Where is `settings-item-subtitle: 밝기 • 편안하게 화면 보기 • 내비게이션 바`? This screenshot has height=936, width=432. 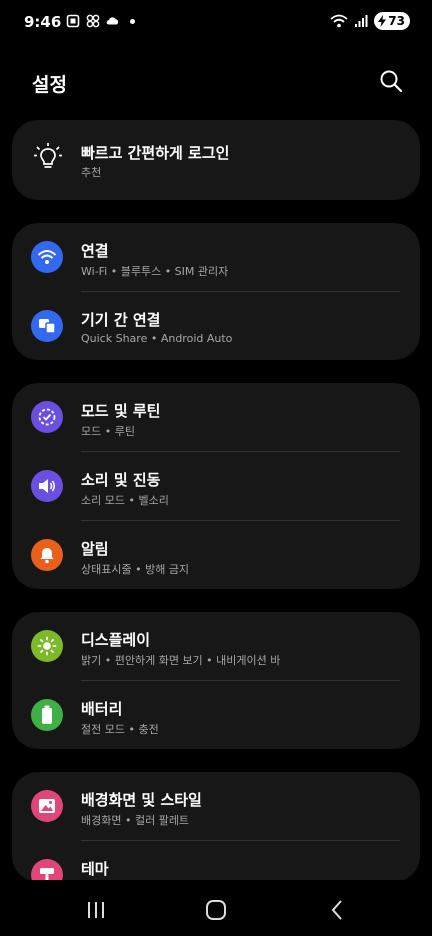
settings-item-subtitle: 밝기 • 편안하게 화면 보기 • 내비게이션 바 is located at coordinates (181, 660).